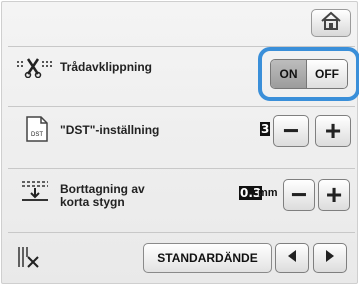 This screenshot has width=359, height=285. What do you see at coordinates (207, 258) in the screenshot?
I see `end-option-display: STANDARDÄNDE` at bounding box center [207, 258].